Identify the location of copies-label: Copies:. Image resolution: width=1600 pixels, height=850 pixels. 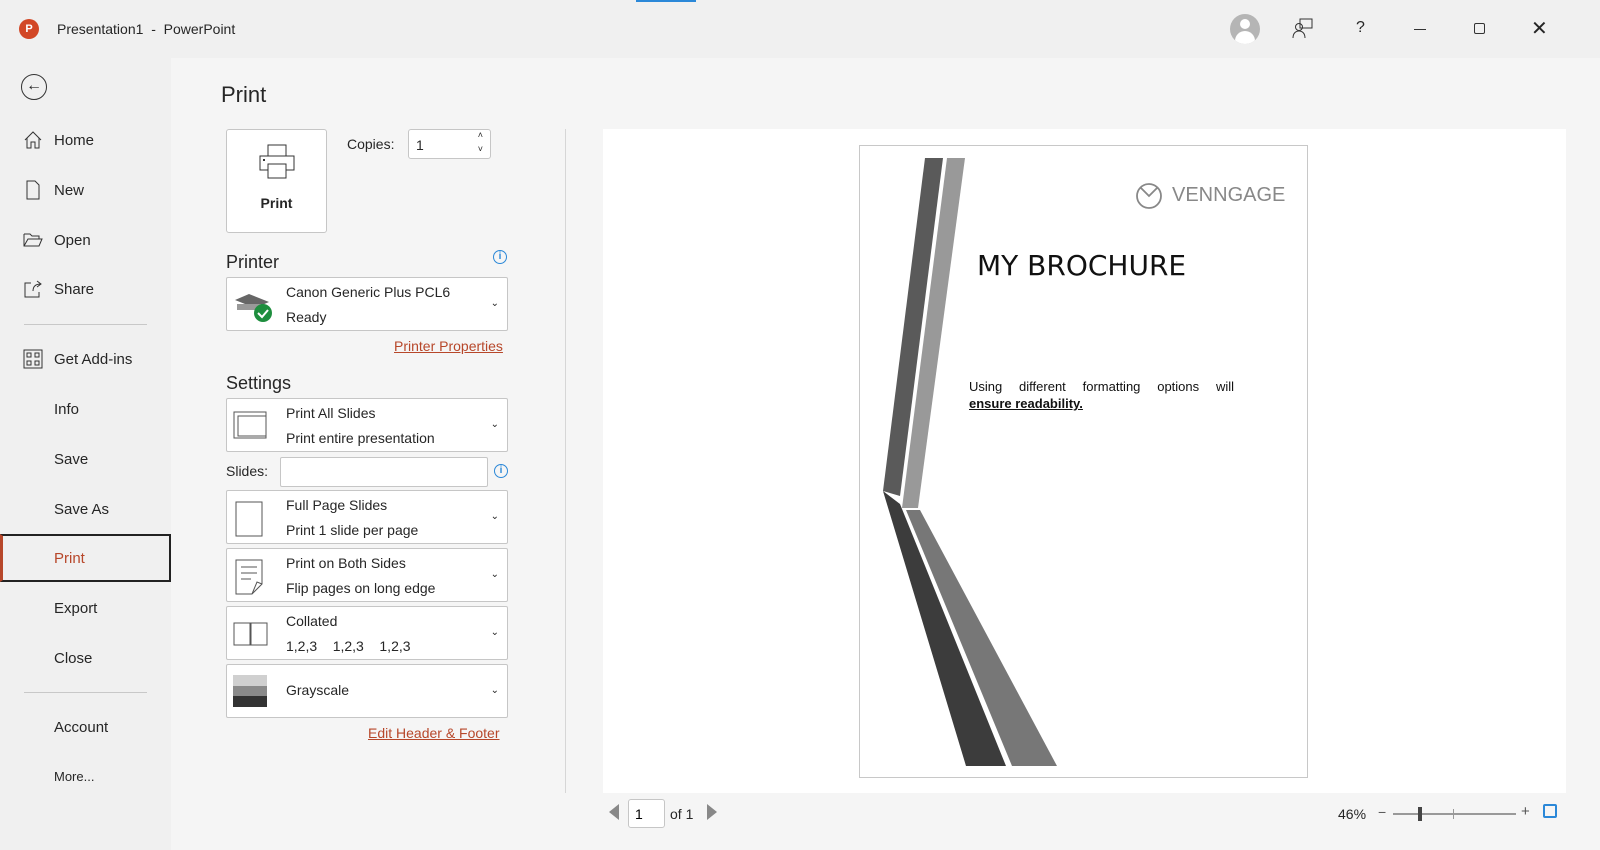
(371, 144).